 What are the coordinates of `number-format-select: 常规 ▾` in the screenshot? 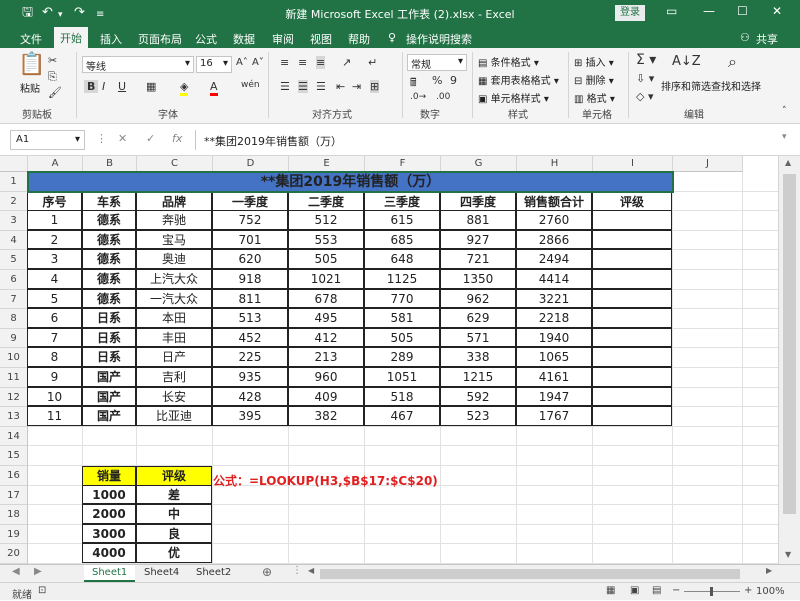 It's located at (437, 62).